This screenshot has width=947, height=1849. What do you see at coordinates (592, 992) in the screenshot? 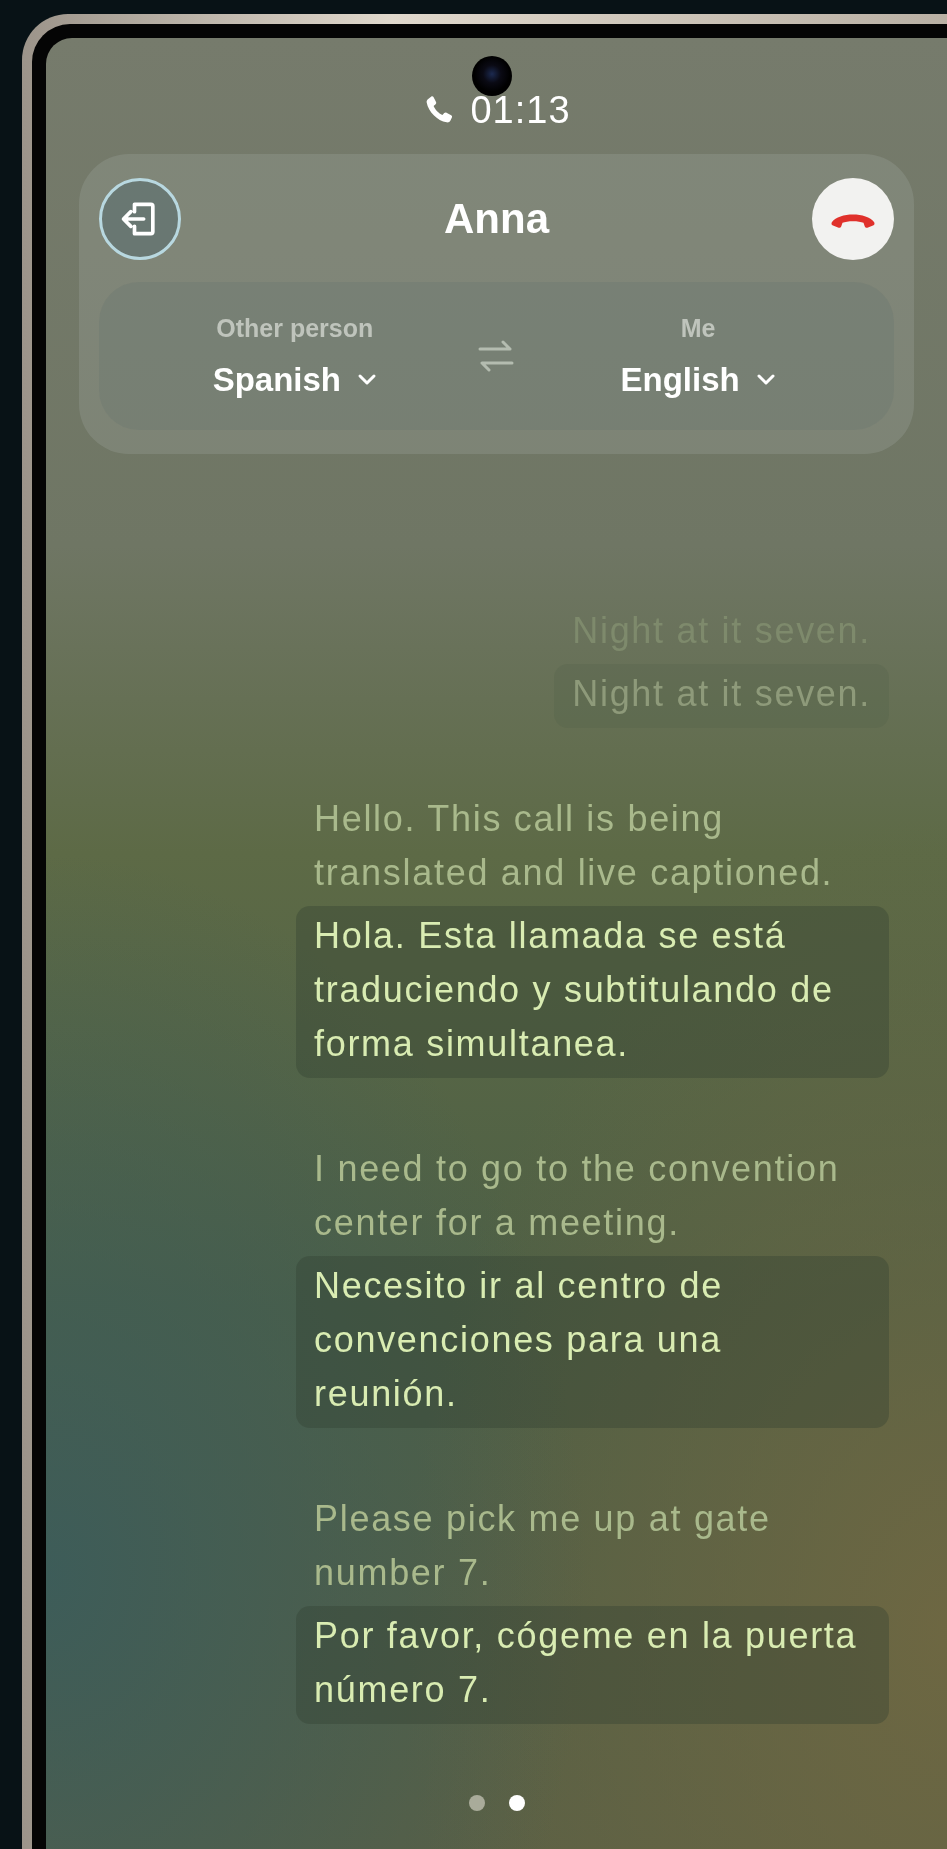
I see `translation-bubble: Hola. Esta llamada se está traduciendo y subtitulando de forma simultanea.` at bounding box center [592, 992].